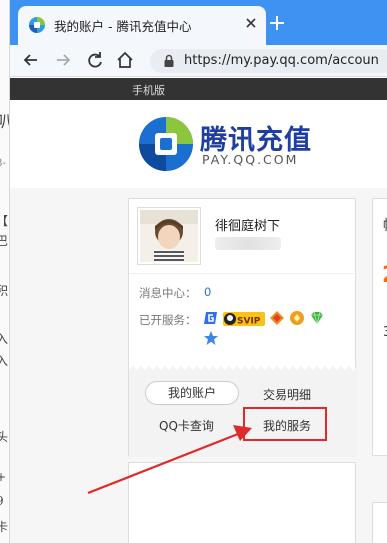 This screenshot has height=543, width=387. What do you see at coordinates (285, 424) in the screenshot?
I see `annotation-highlight-box` at bounding box center [285, 424].